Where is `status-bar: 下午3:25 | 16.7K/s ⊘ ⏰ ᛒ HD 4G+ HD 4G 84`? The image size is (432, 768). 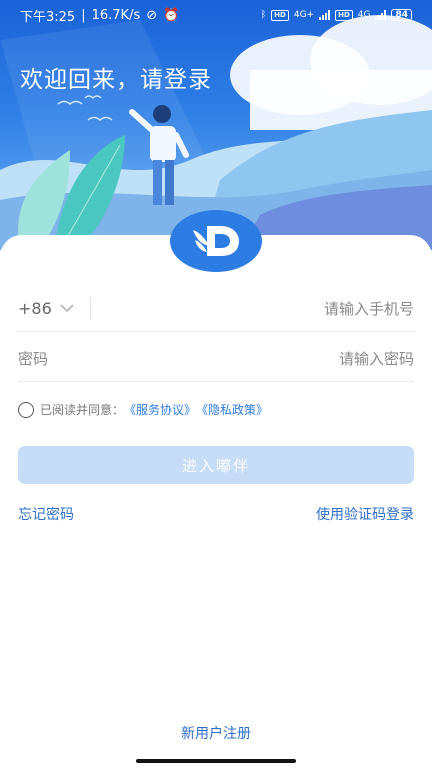
status-bar: 下午3:25 | 16.7K/s ⊘ ⏰ ᛒ HD 4G+ HD 4G 84 is located at coordinates (216, 15).